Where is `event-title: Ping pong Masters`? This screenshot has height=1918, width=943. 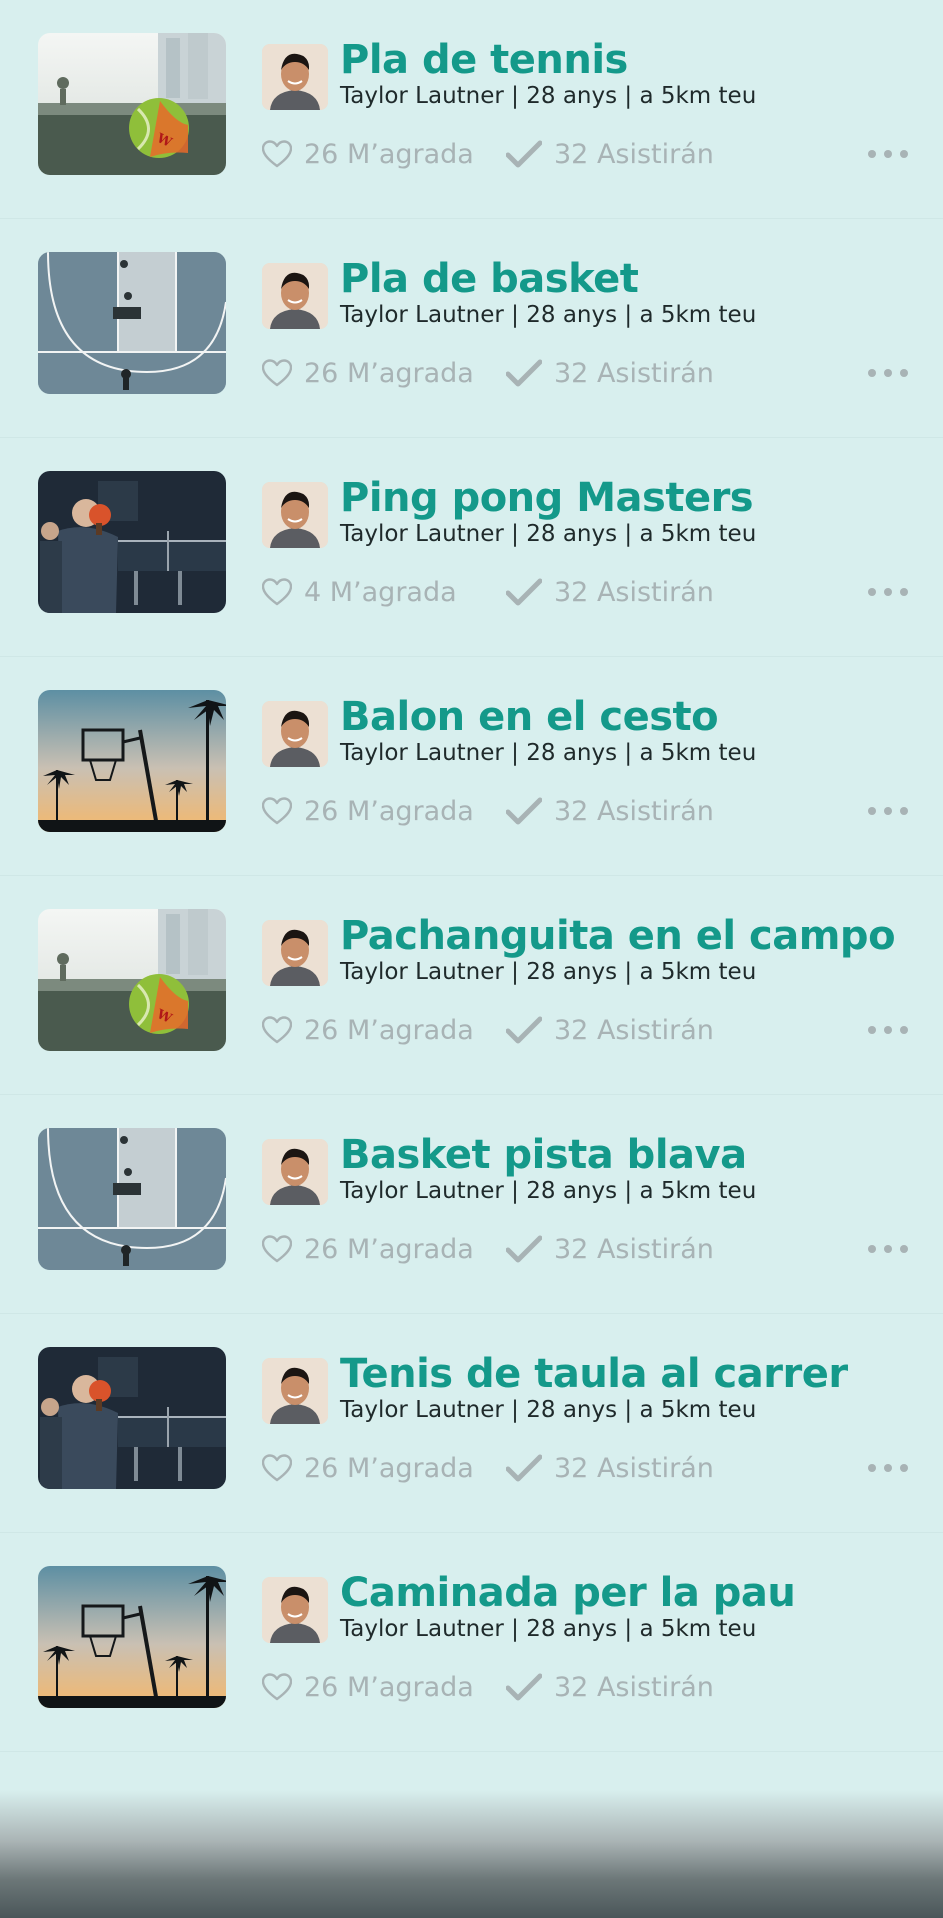
event-title: Ping pong Masters is located at coordinates (635, 498).